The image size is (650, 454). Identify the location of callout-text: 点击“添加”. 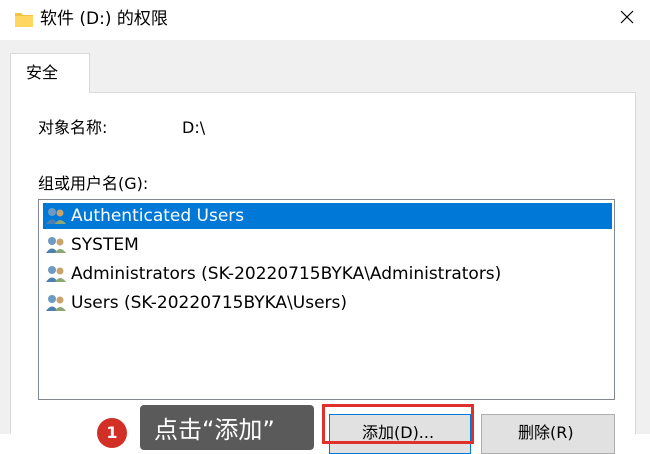
(214, 430).